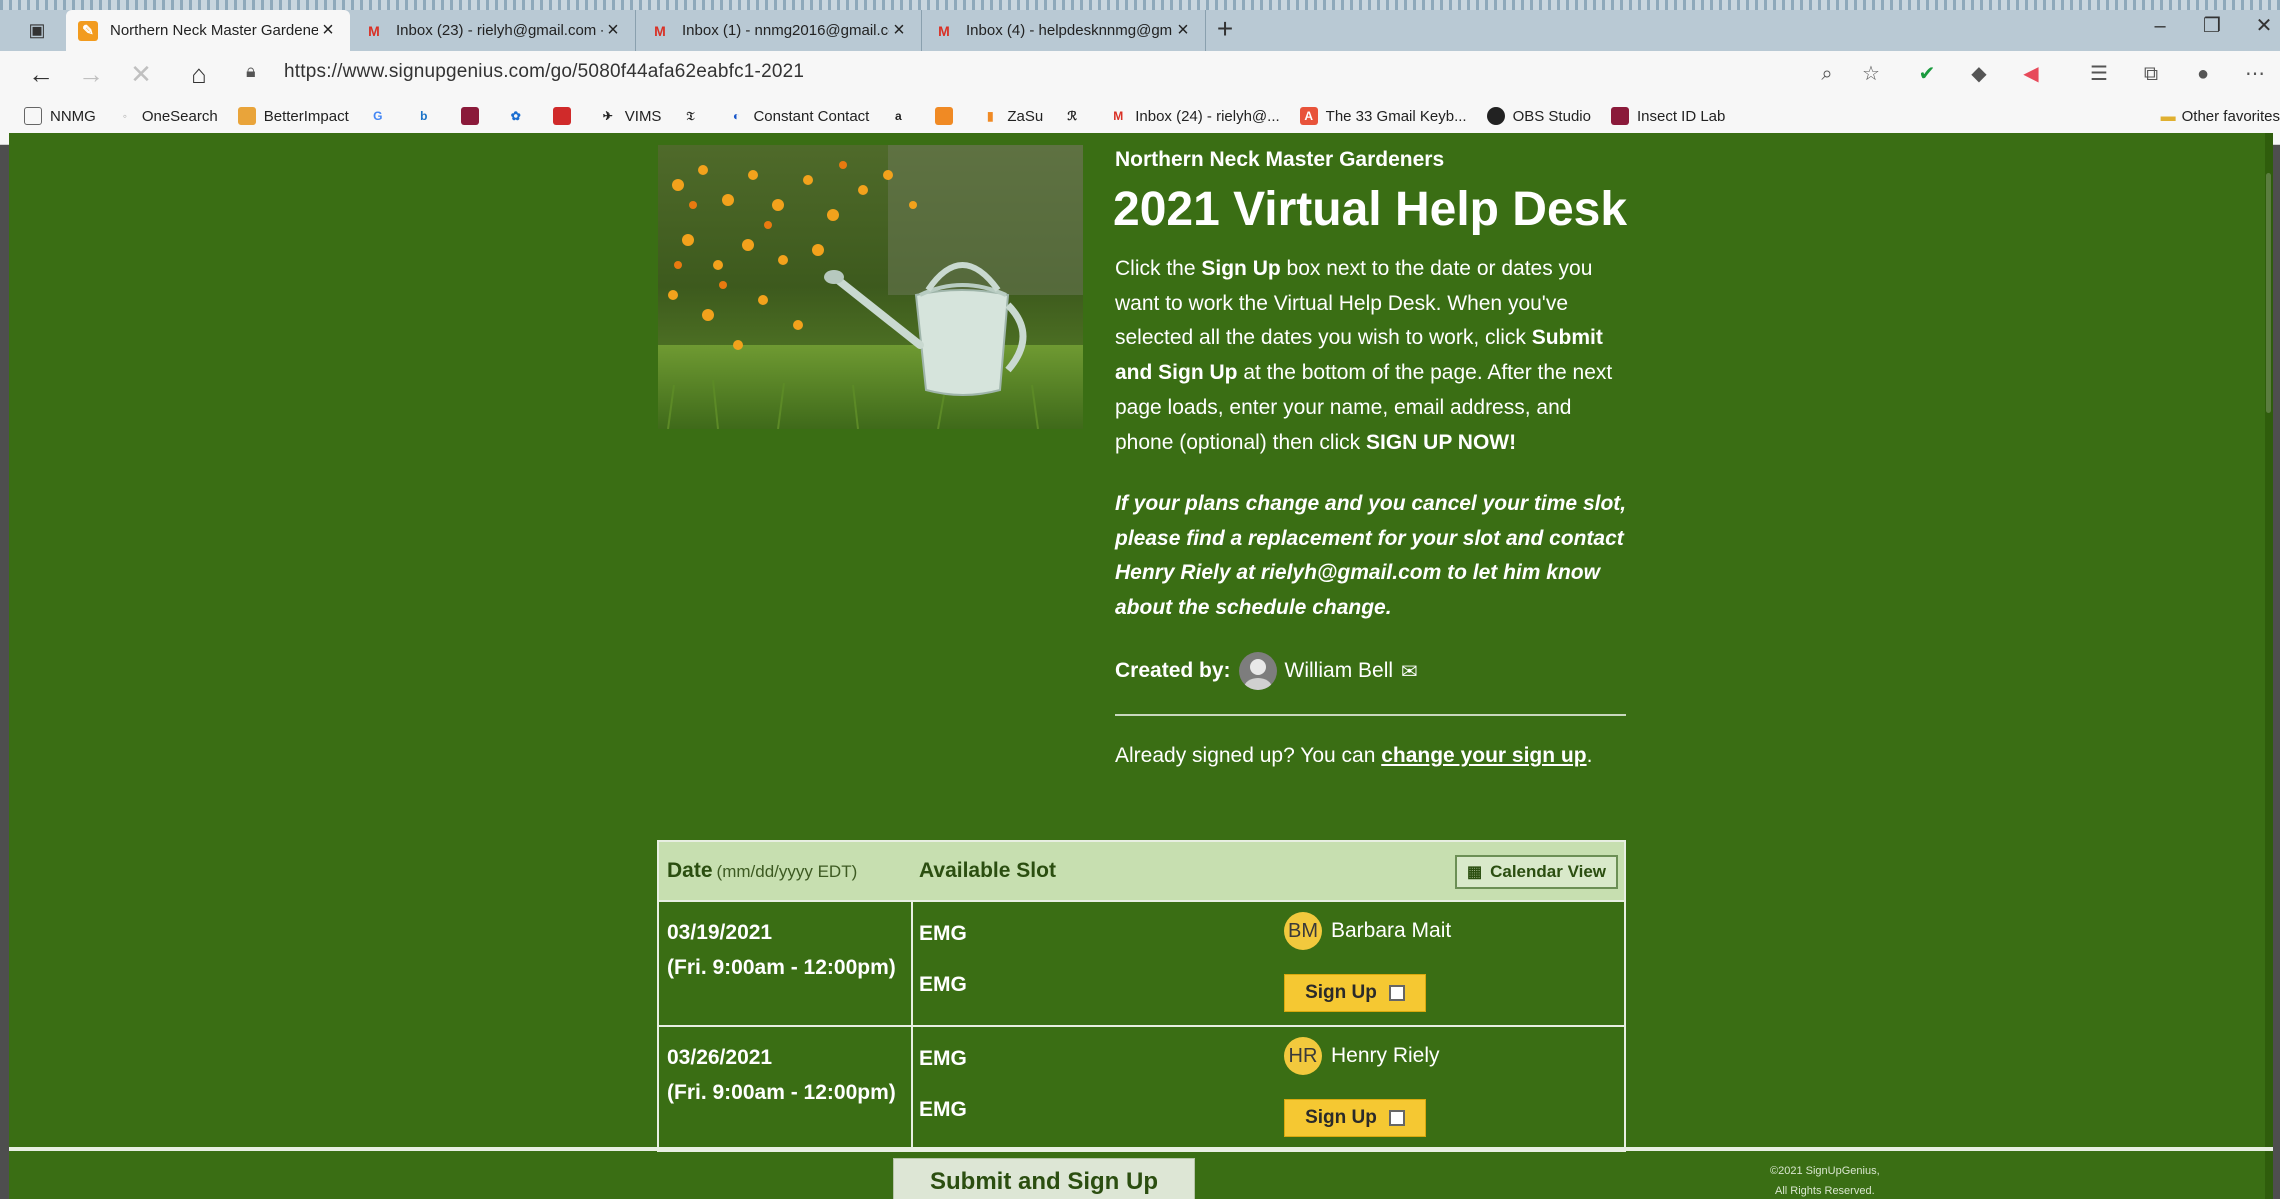 The width and height of the screenshot is (2280, 1199). I want to click on avatar: BM, so click(1303, 931).